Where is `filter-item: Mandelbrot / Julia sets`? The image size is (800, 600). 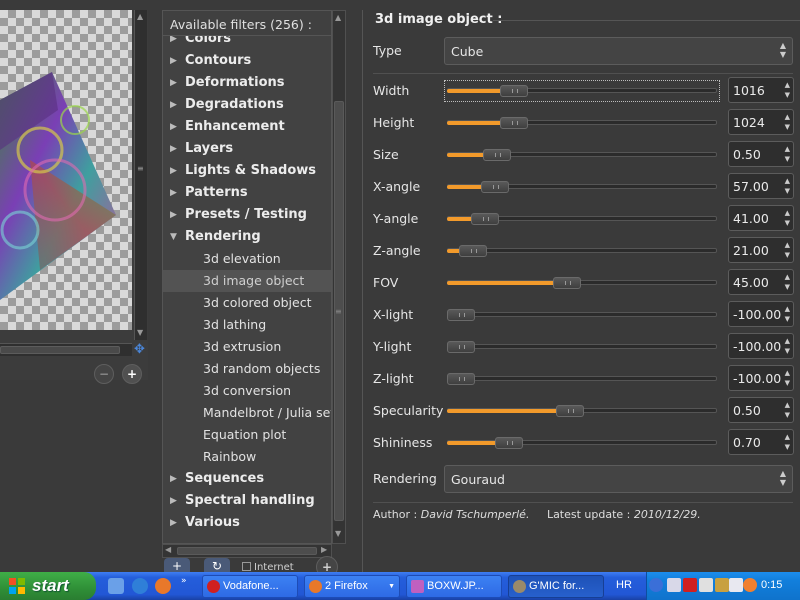
filter-item: Mandelbrot / Julia sets is located at coordinates (247, 413).